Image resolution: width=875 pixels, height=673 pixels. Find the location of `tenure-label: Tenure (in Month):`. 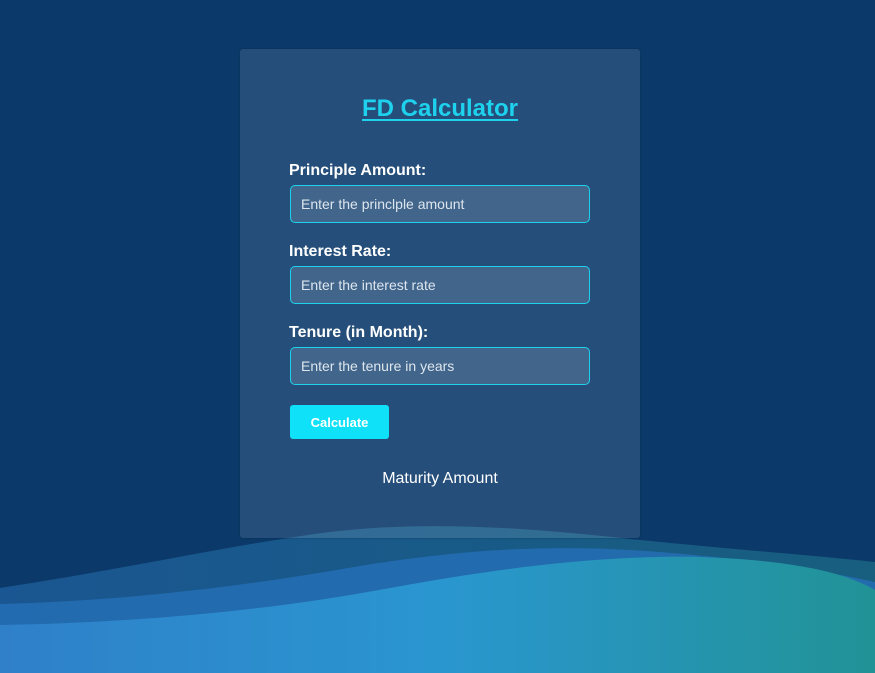

tenure-label: Tenure (in Month): is located at coordinates (359, 332).